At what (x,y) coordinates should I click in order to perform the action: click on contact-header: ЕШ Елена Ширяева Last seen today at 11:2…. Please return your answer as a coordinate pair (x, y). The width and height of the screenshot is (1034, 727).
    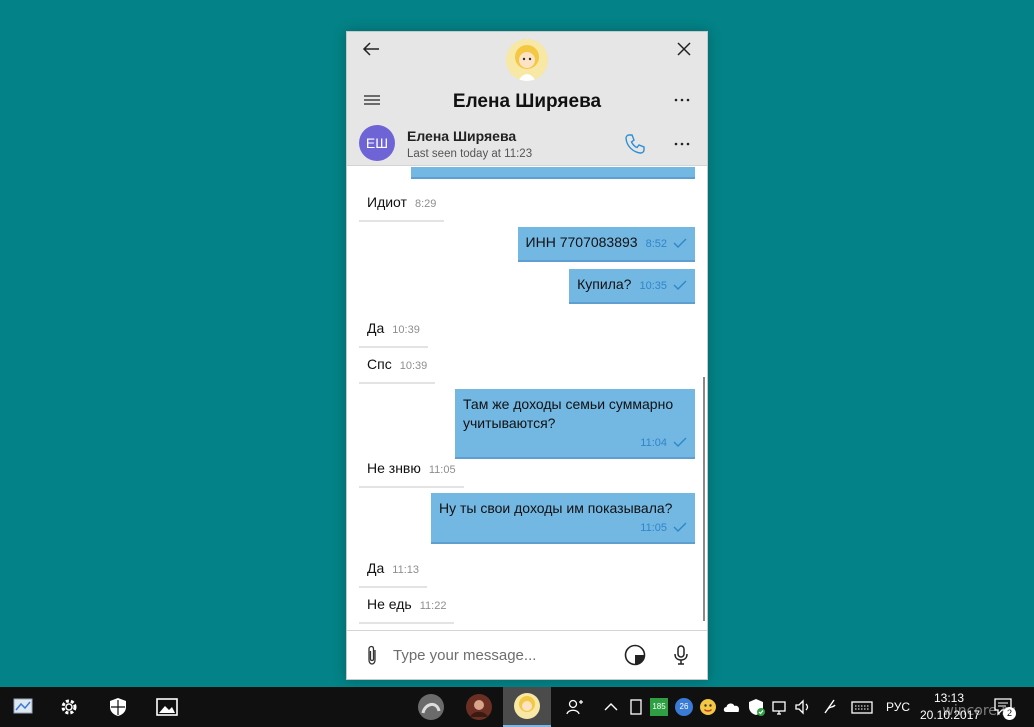
    Looking at the image, I should click on (527, 142).